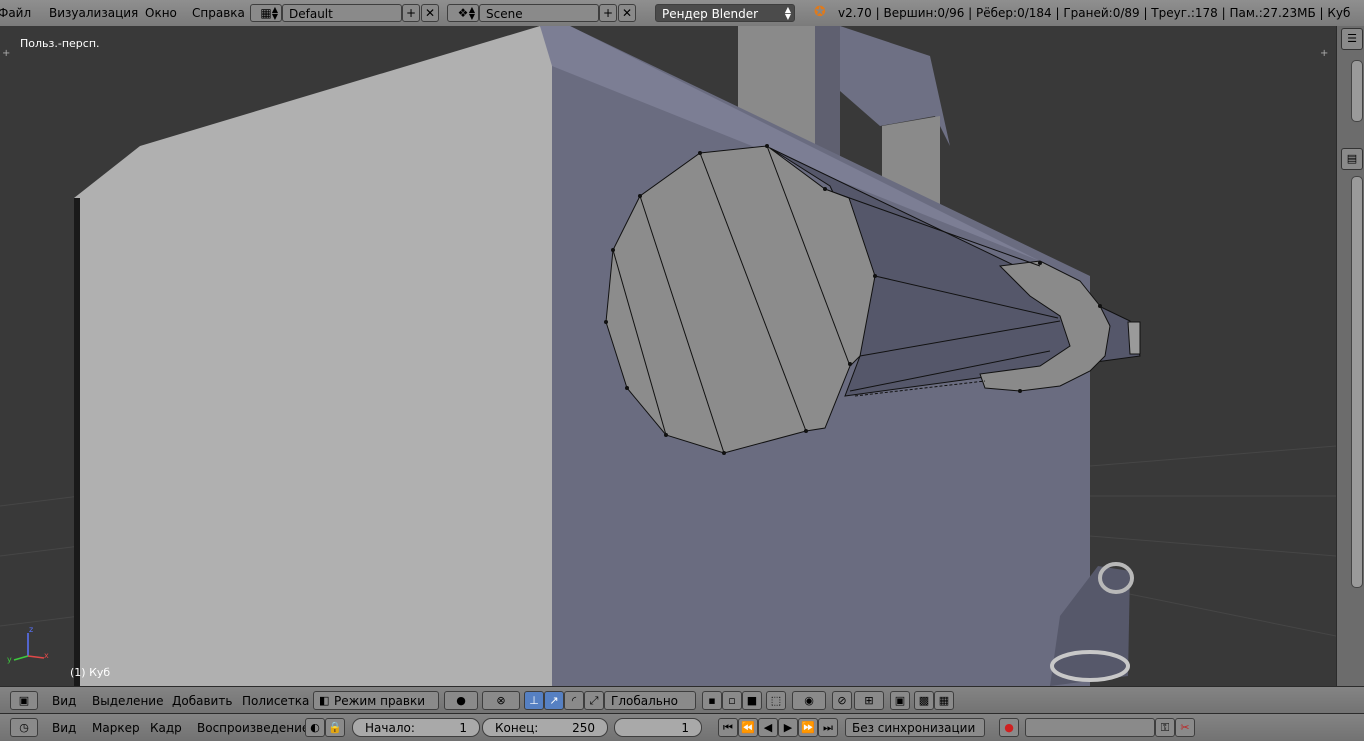  Describe the element at coordinates (627, 13) in the screenshot. I see `remove-scene-icon: ✕` at that location.